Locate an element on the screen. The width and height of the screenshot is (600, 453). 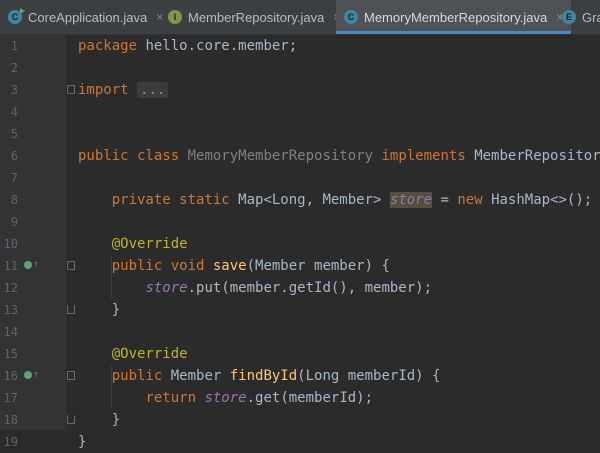
keyword: import is located at coordinates (103, 90).